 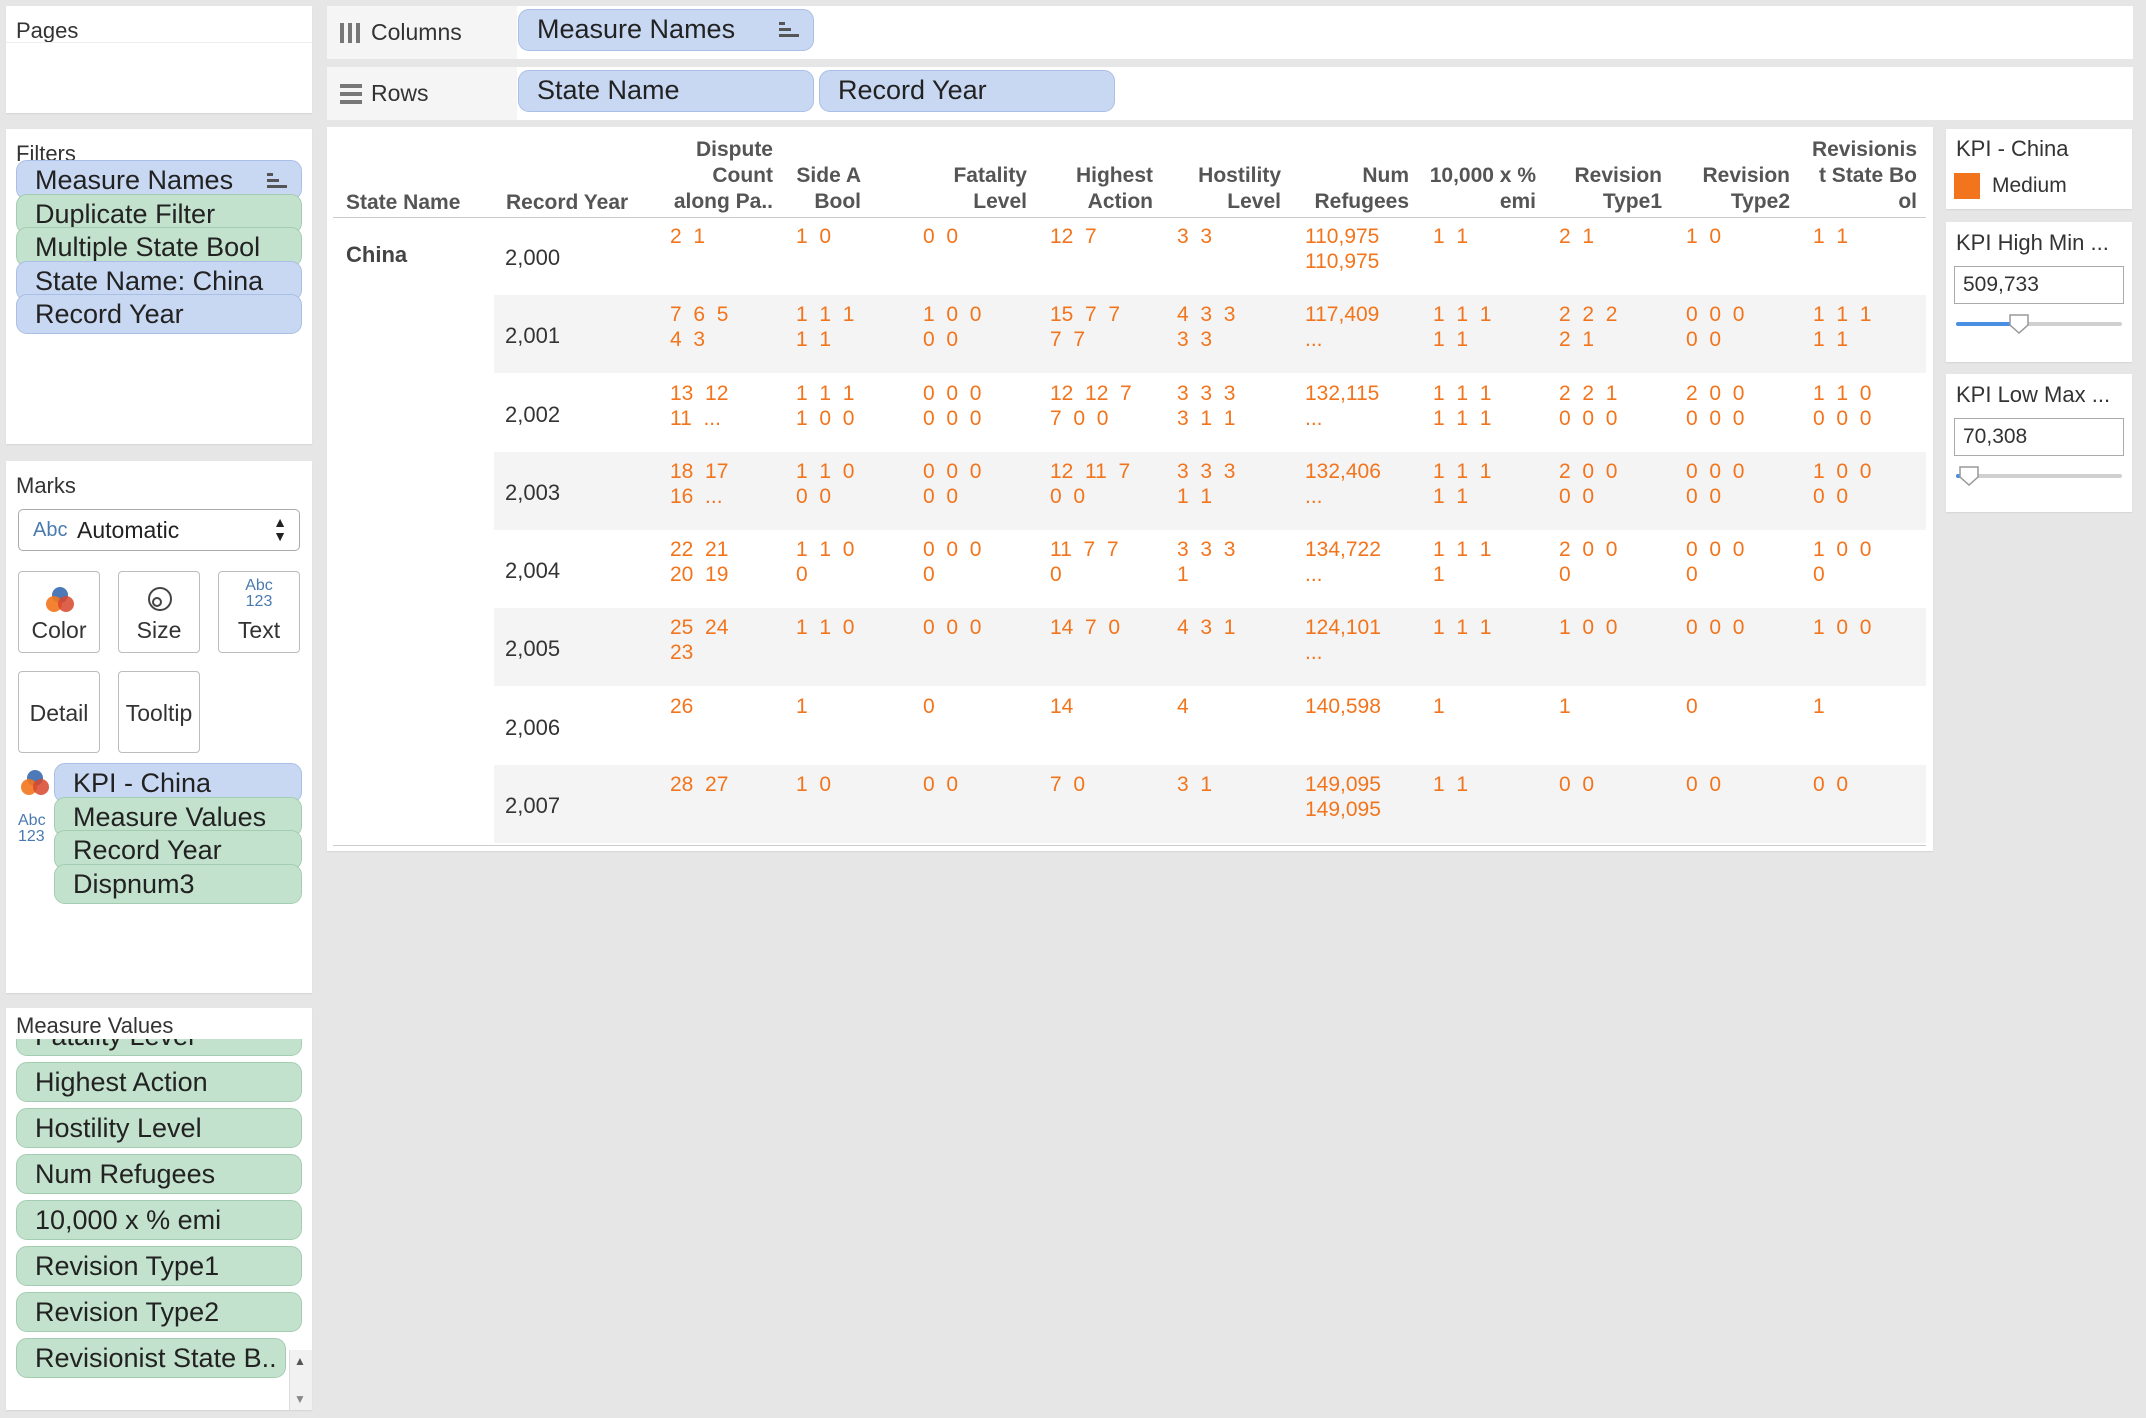 I want to click on column-header-9: Revisionis t State Bo ol, so click(x=1817, y=176).